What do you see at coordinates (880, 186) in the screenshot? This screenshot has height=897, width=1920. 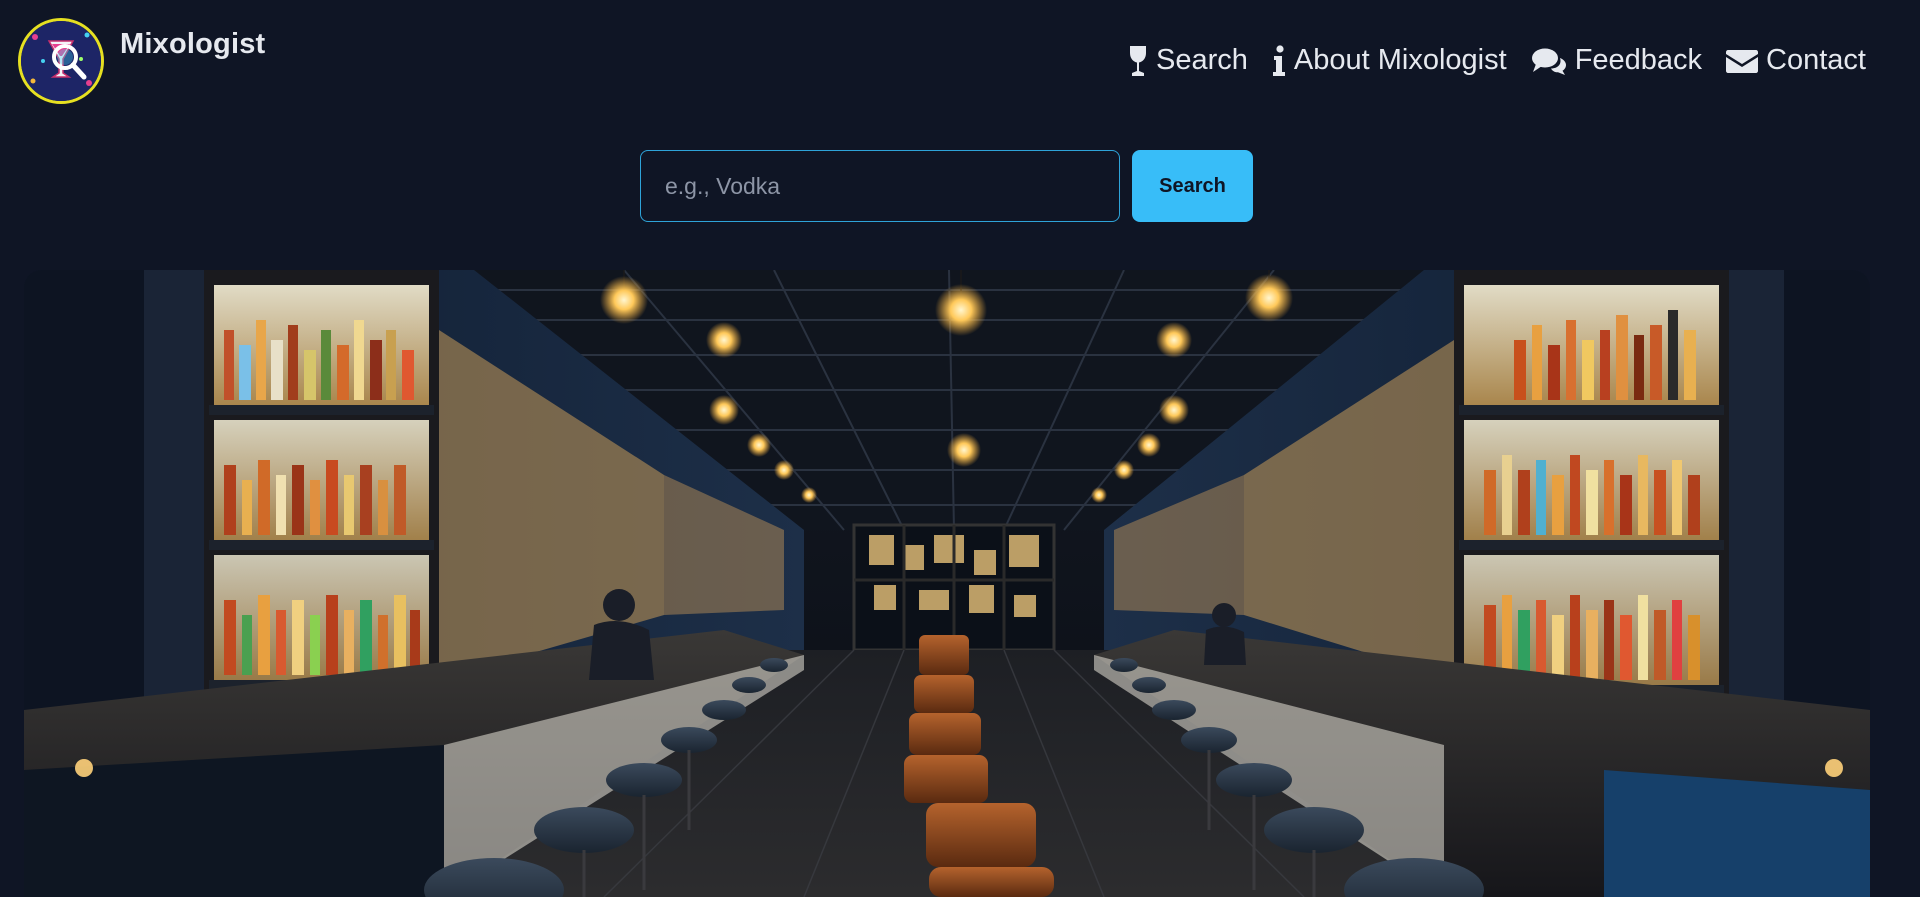 I see `search-input` at bounding box center [880, 186].